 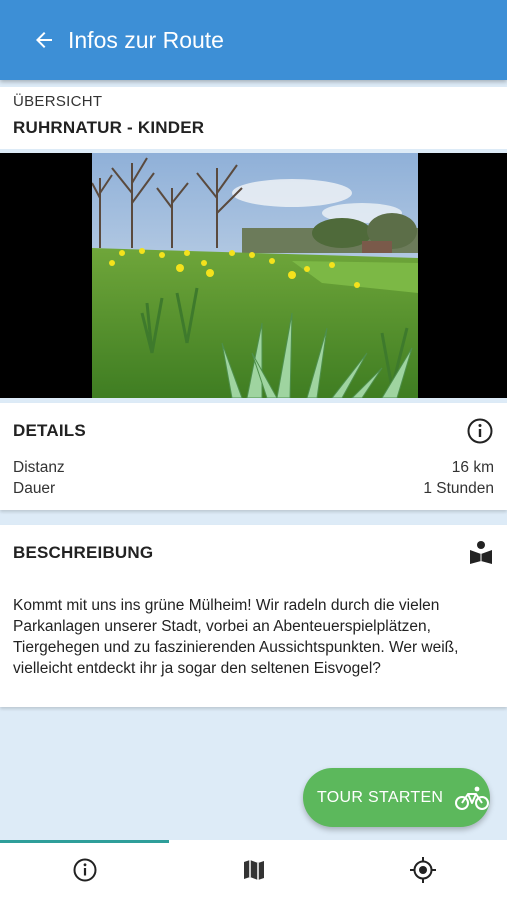 I want to click on overview-label: ÜBERSICHT, so click(x=58, y=101).